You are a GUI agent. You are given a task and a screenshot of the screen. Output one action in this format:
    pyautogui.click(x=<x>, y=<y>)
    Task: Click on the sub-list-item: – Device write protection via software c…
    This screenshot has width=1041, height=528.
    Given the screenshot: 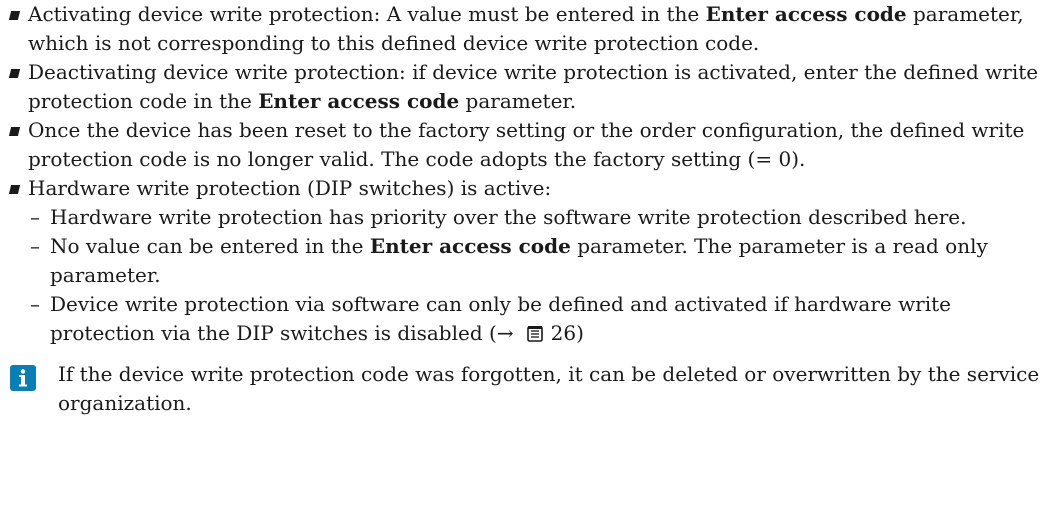 What is the action you would take?
    pyautogui.click(x=520, y=319)
    